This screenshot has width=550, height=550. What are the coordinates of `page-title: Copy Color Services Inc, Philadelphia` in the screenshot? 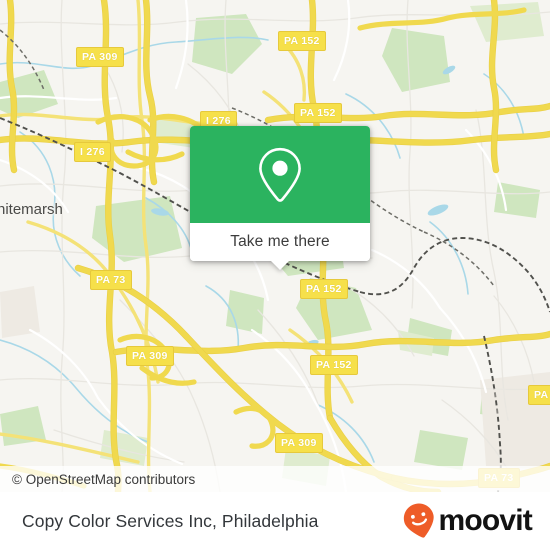 It's located at (170, 520).